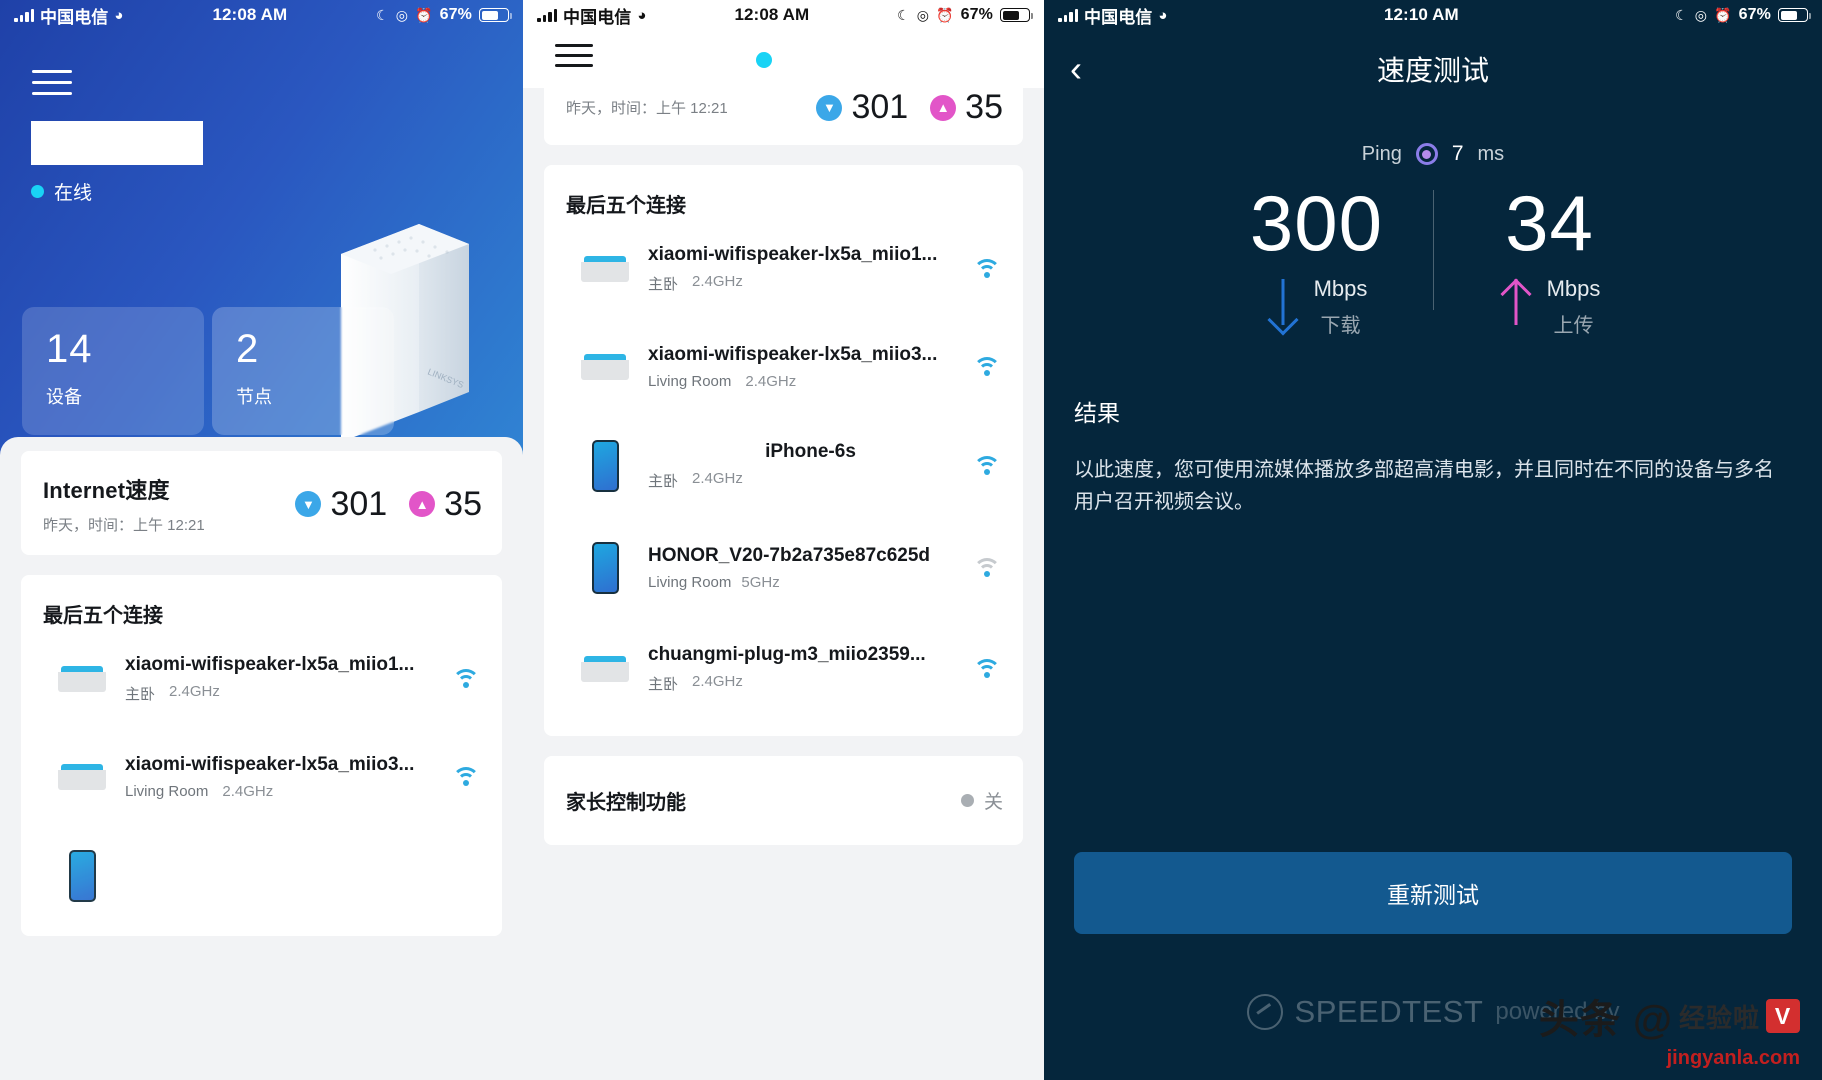 The height and width of the screenshot is (1080, 1822). What do you see at coordinates (1118, 17) in the screenshot?
I see `carrier-label: 中国电信` at bounding box center [1118, 17].